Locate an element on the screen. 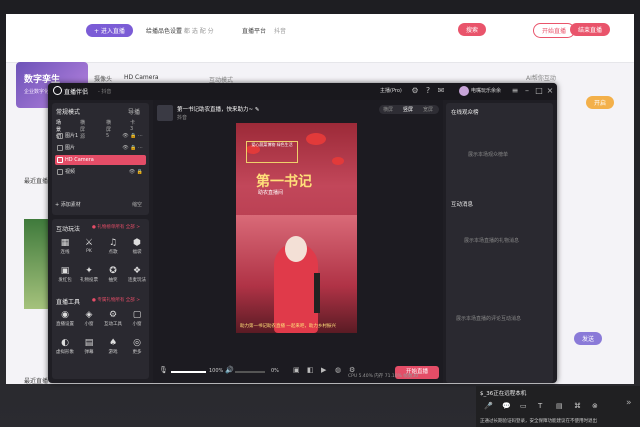 The width and height of the screenshot is (640, 427). add-material-button: + 添加素材 is located at coordinates (68, 204).